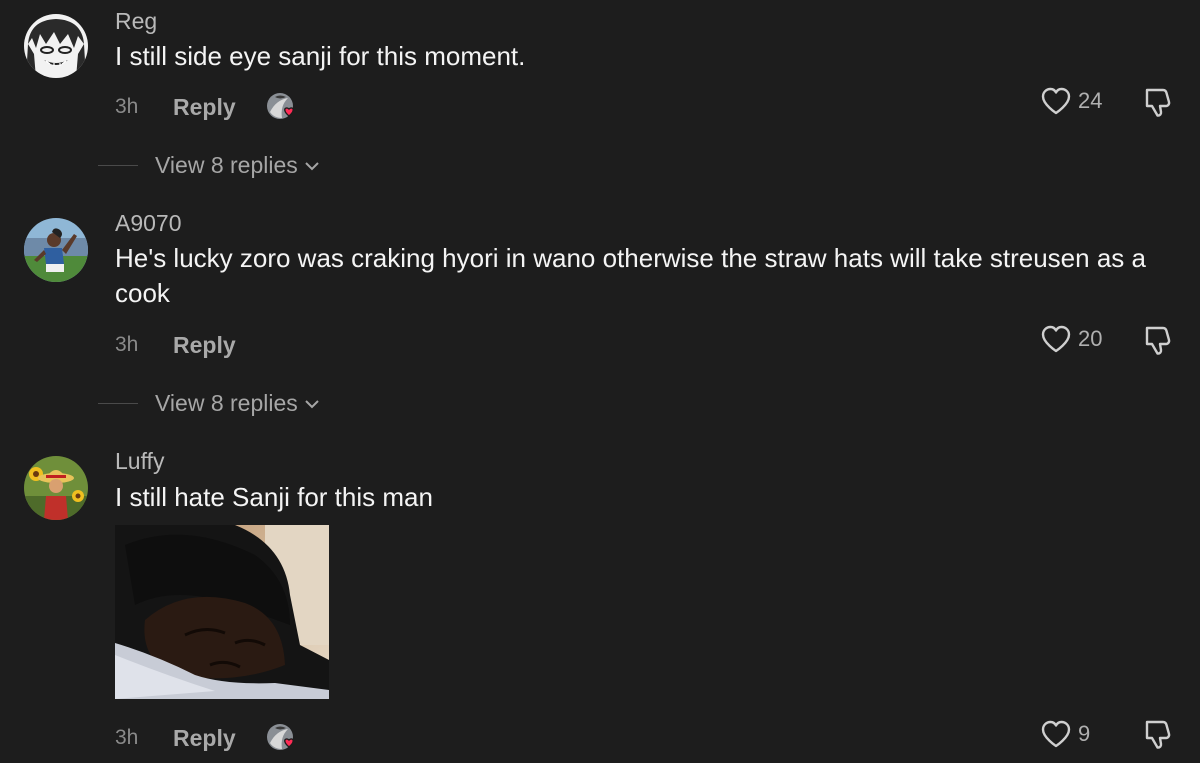 This screenshot has width=1200, height=763. I want to click on comment-username: Luffy, so click(139, 461).